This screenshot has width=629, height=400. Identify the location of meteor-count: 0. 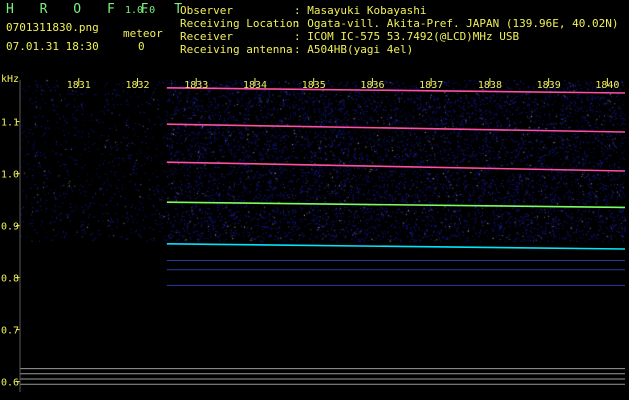
(141, 46).